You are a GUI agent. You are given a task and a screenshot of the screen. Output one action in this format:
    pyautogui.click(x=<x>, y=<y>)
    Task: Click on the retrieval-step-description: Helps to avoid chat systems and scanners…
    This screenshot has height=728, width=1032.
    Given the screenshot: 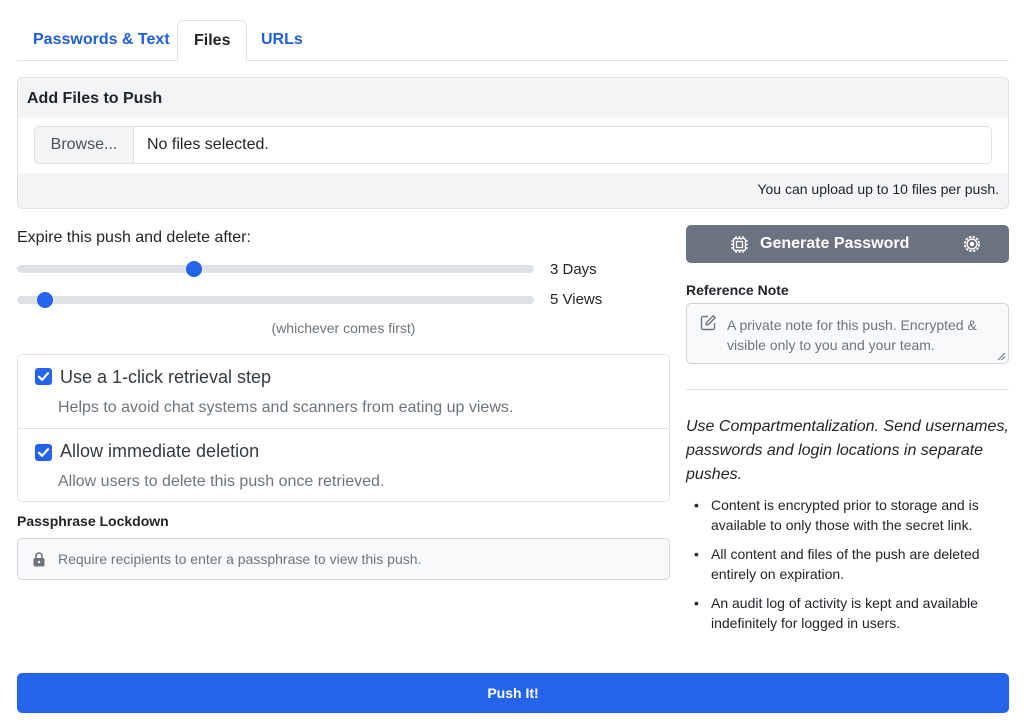 What is the action you would take?
    pyautogui.click(x=286, y=407)
    